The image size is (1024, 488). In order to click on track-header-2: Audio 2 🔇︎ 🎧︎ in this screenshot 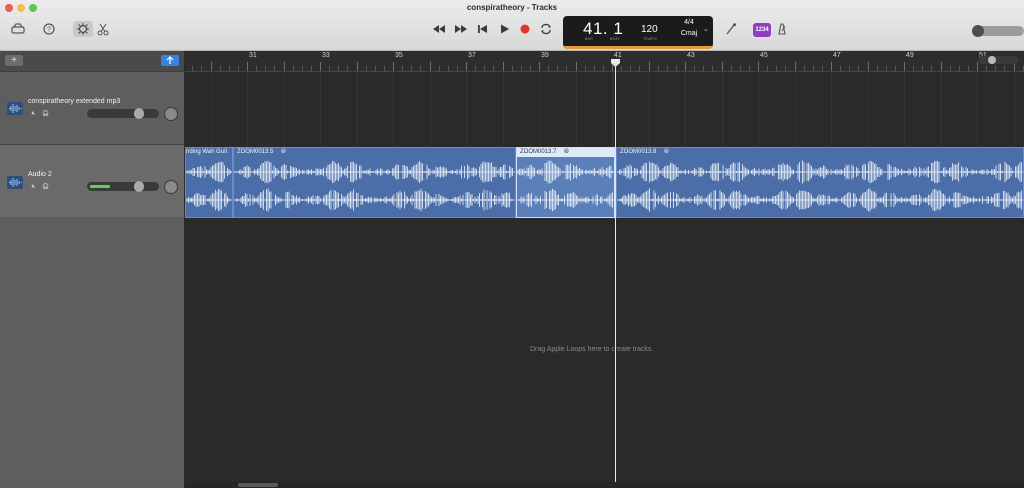, I will do `click(92, 181)`.